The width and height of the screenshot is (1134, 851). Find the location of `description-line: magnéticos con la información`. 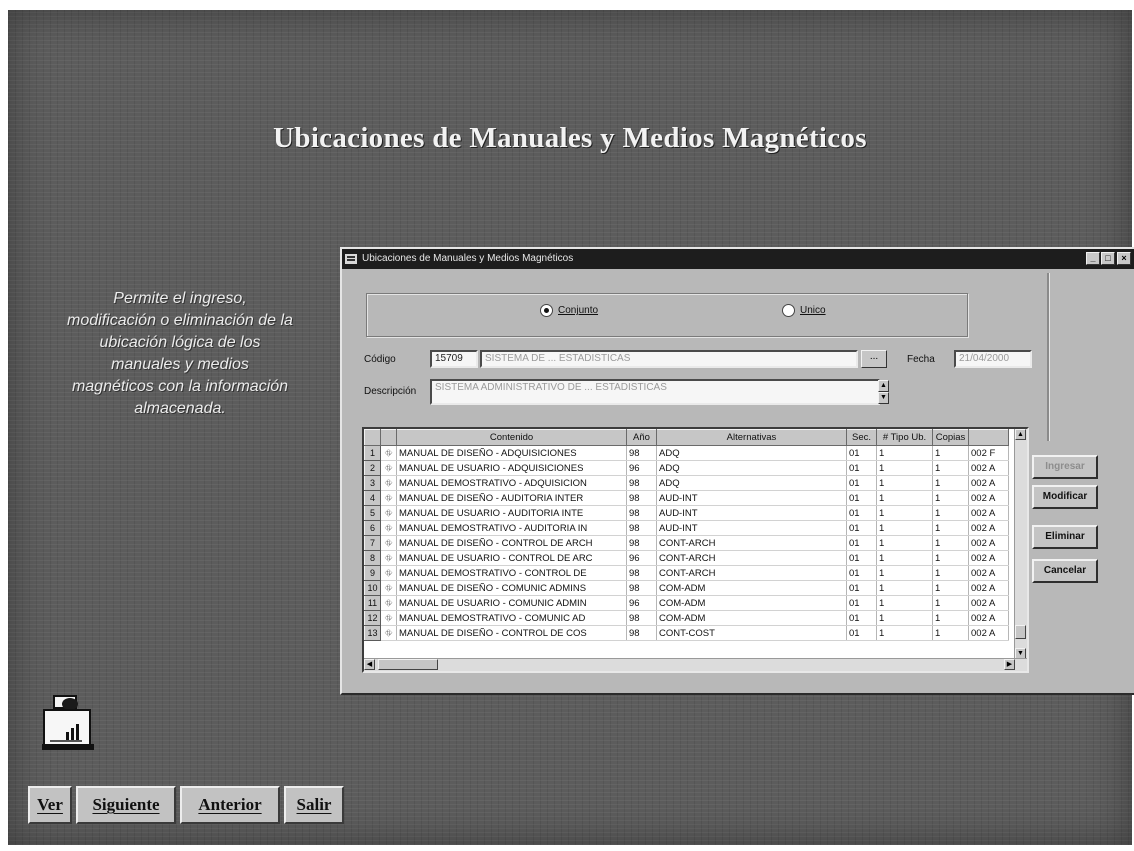

description-line: magnéticos con la información is located at coordinates (180, 386).